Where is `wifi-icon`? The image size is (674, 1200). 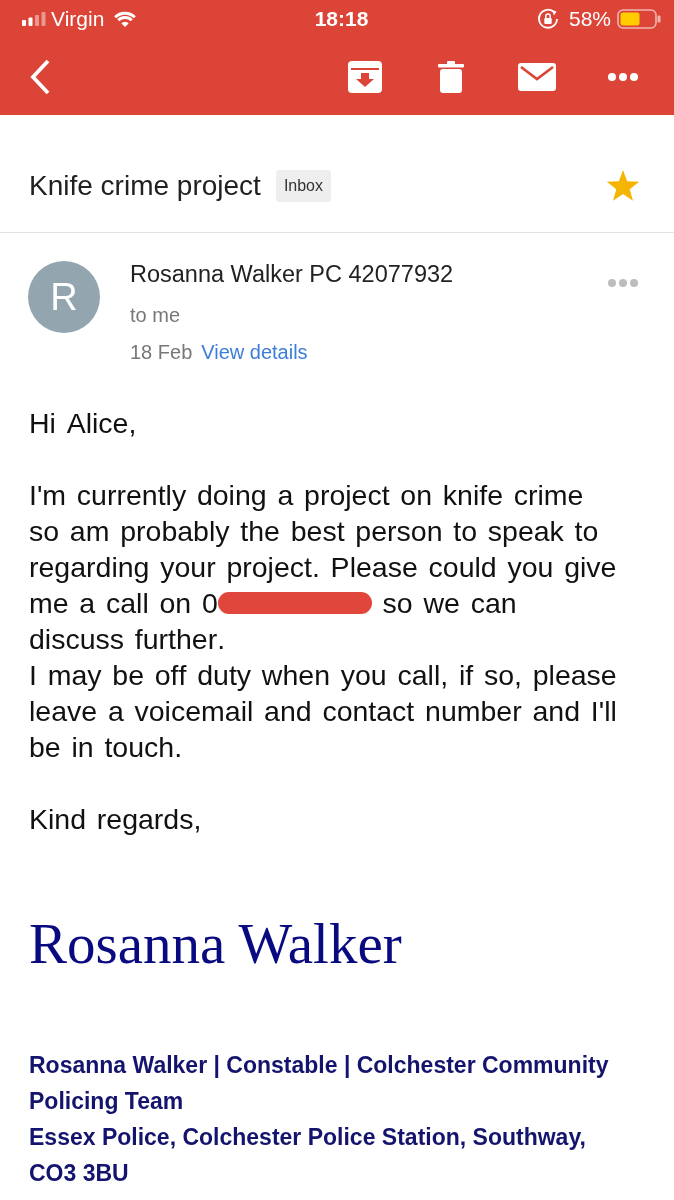 wifi-icon is located at coordinates (125, 19).